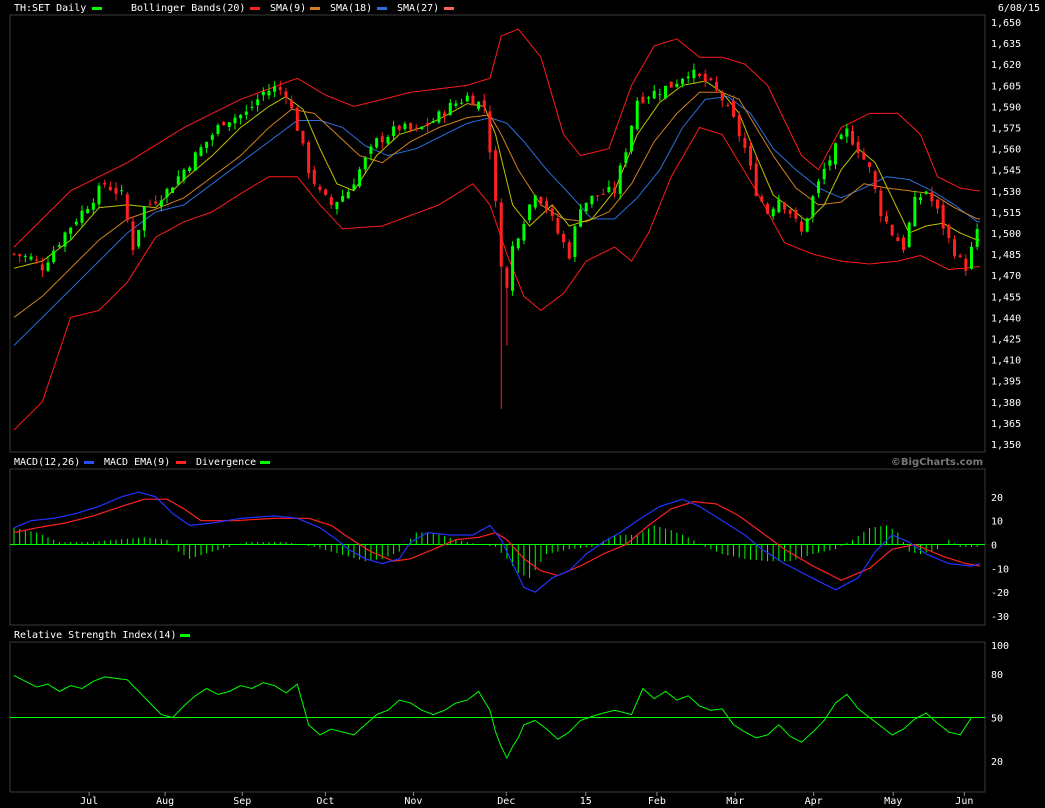 The image size is (1045, 808). I want to click on price-tick-label: 1,380, so click(1006, 403).